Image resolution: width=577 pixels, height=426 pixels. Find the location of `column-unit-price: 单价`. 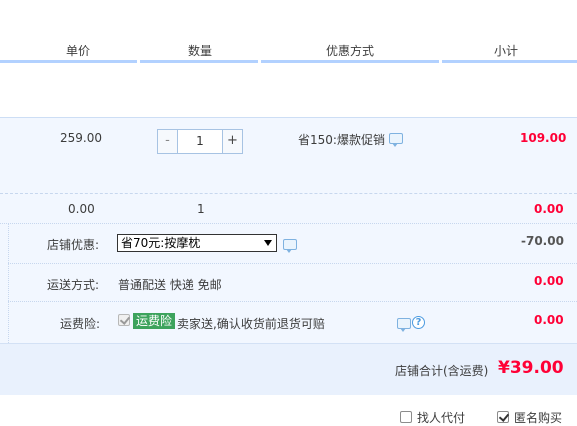

column-unit-price: 单价 is located at coordinates (78, 51).